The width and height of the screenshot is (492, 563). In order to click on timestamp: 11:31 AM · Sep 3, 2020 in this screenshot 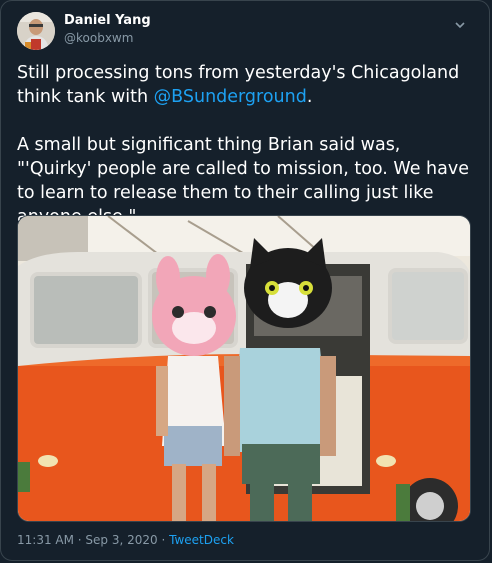, I will do `click(87, 540)`.